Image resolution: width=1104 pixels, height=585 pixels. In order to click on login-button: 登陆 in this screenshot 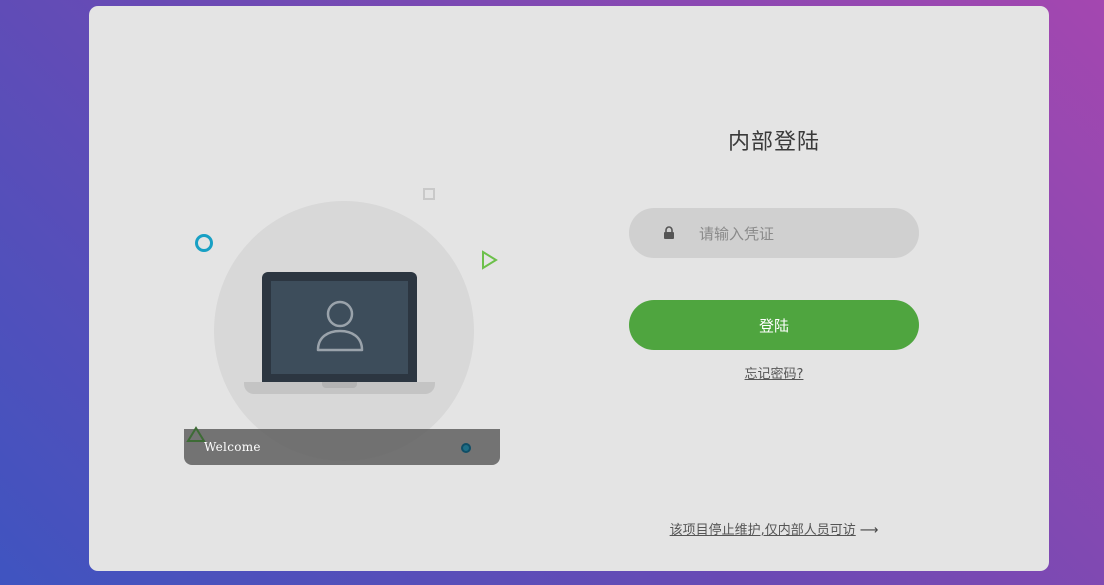, I will do `click(774, 325)`.